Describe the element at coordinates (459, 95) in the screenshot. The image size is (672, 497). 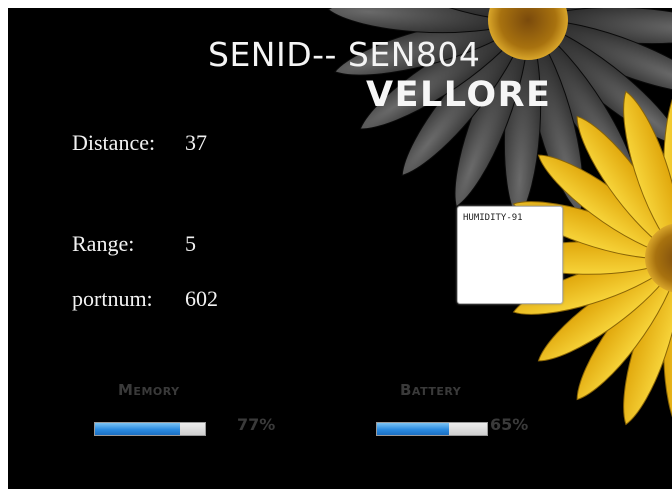
I see `location-label: VELLORE` at that location.